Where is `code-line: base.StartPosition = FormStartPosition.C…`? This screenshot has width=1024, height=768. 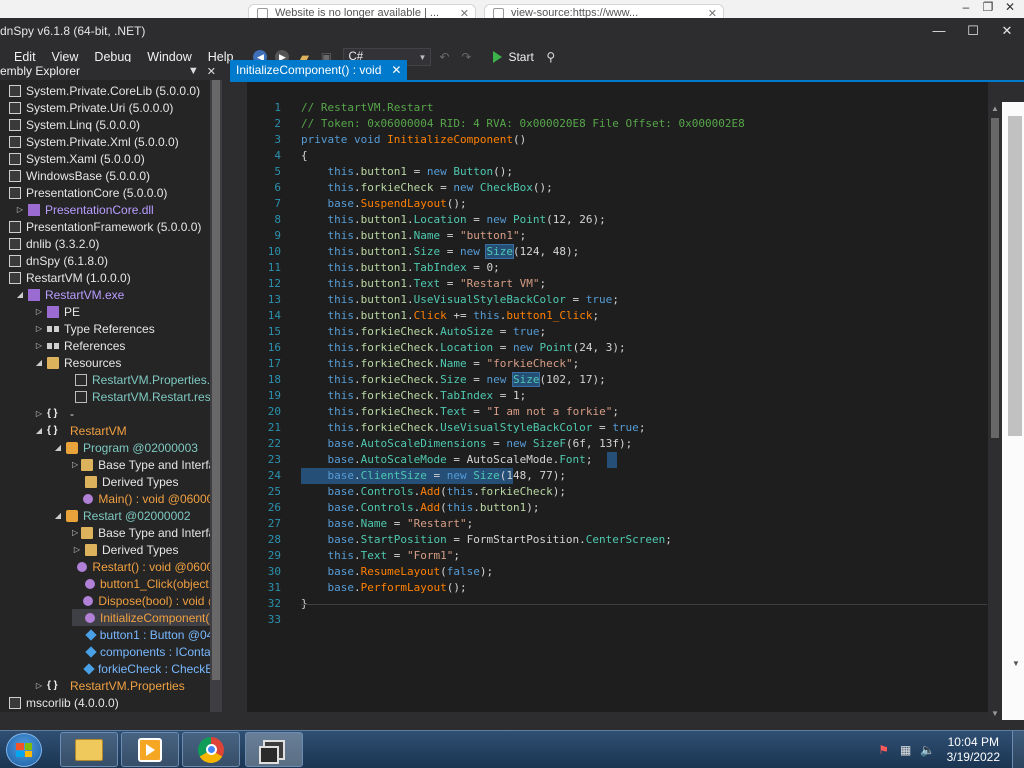 code-line: base.StartPosition = FormStartPosition.C… is located at coordinates (486, 540).